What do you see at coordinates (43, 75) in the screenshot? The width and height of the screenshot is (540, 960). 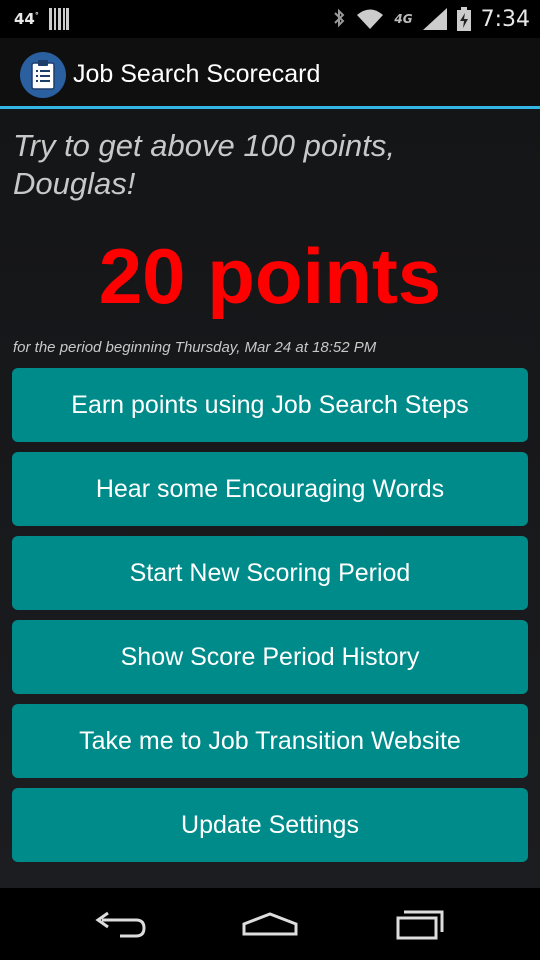 I see `clipboard-icon` at bounding box center [43, 75].